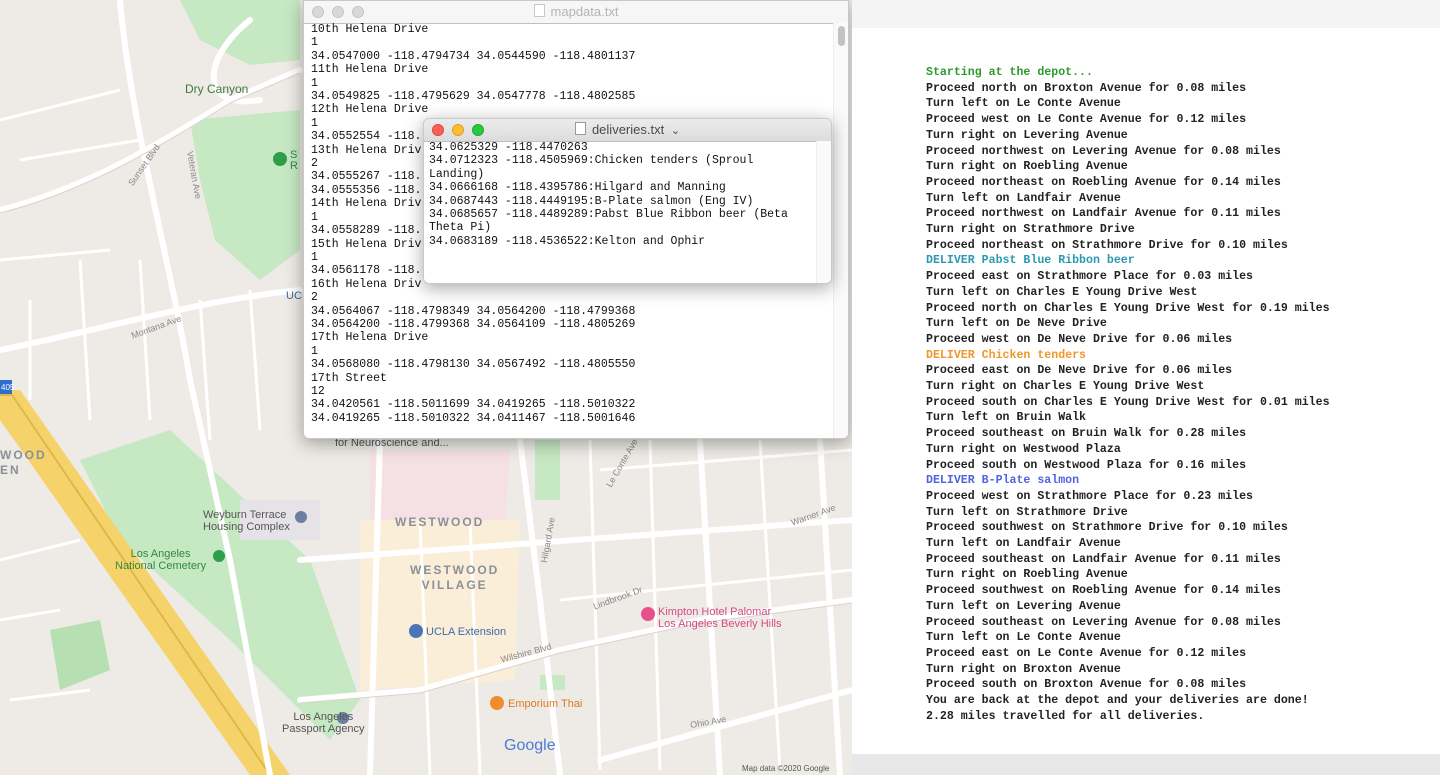  I want to click on deliveries-titlebar: deliveries.txt ⌄, so click(627, 130).